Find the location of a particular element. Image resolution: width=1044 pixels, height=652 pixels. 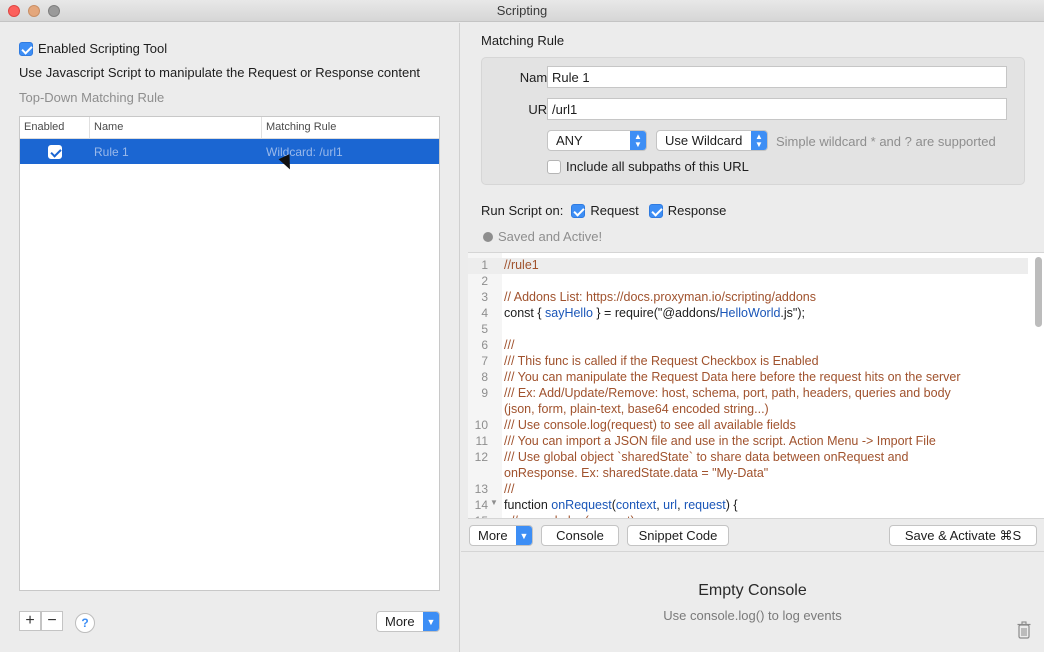

script-more-button: More ▼ is located at coordinates (501, 535).